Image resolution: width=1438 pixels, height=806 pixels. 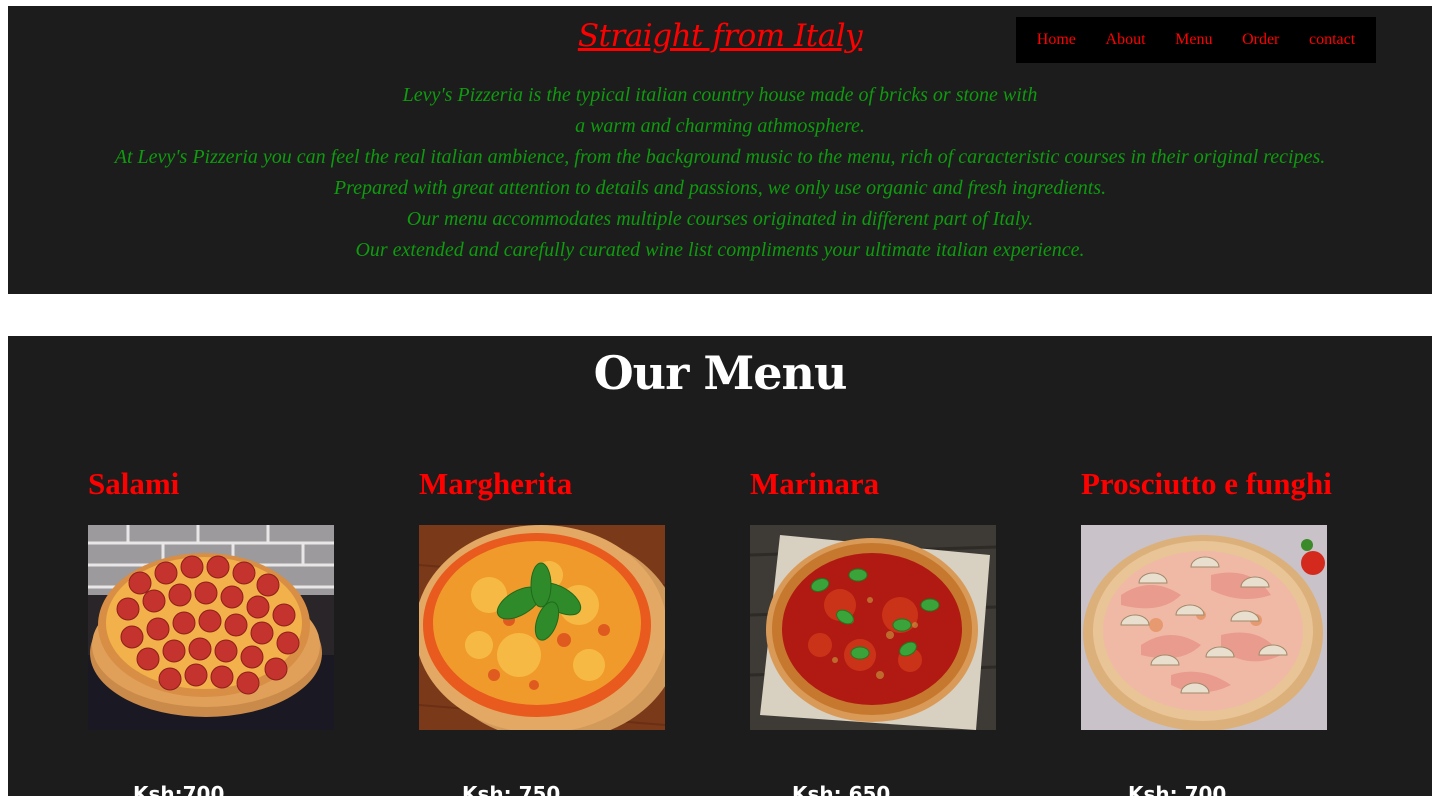 What do you see at coordinates (496, 483) in the screenshot?
I see `pizza-name: Margherita` at bounding box center [496, 483].